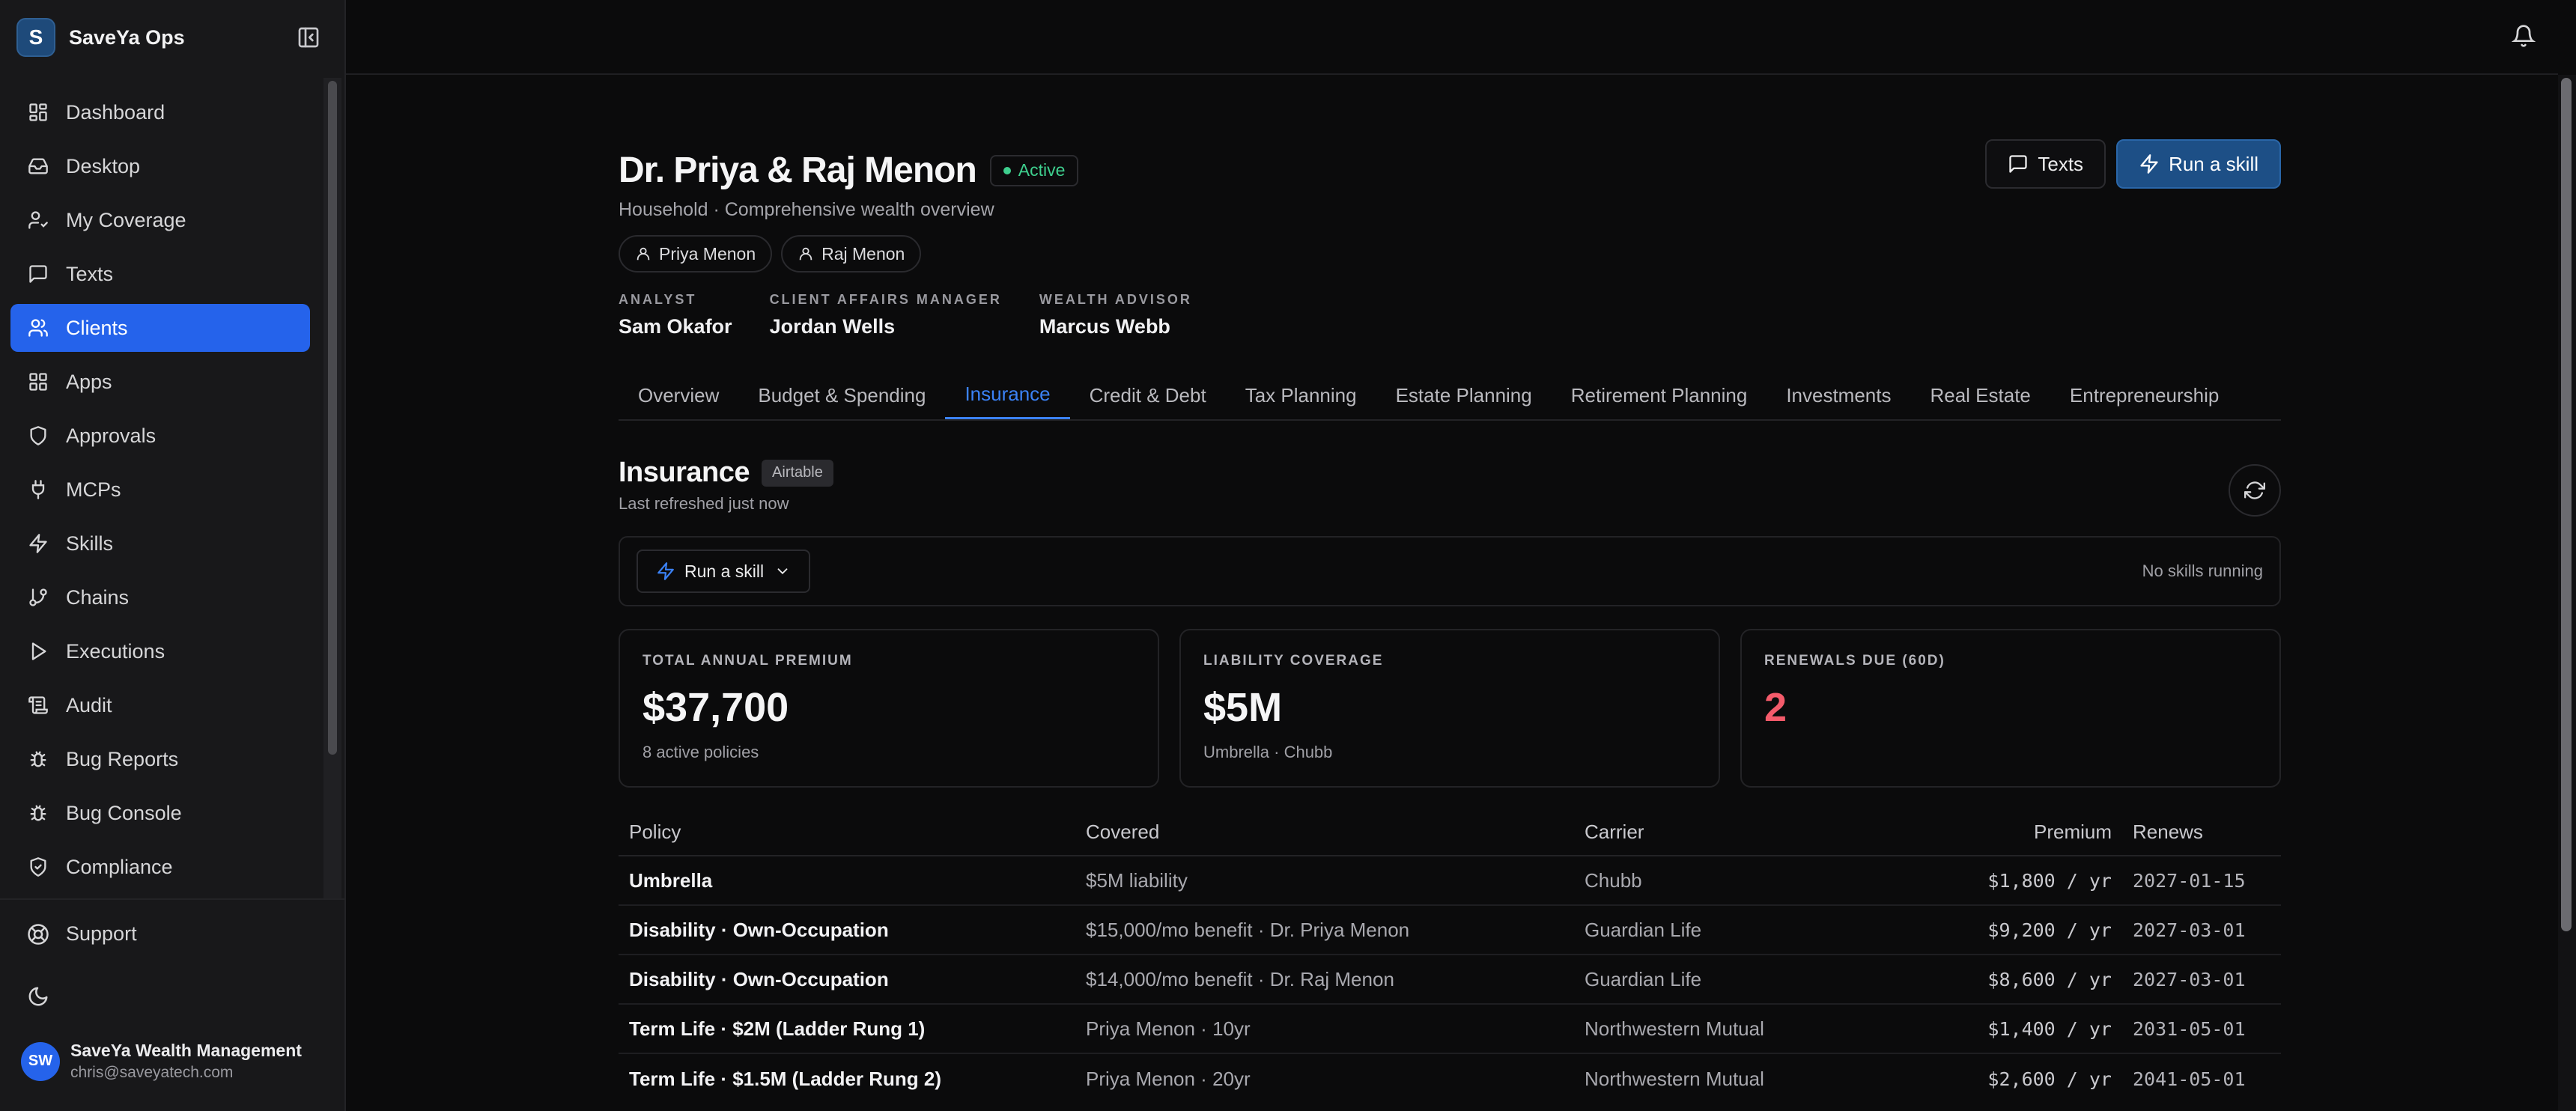 This screenshot has height=1111, width=2576. What do you see at coordinates (1980, 395) in the screenshot?
I see `tab-real-estate: Real Estate` at bounding box center [1980, 395].